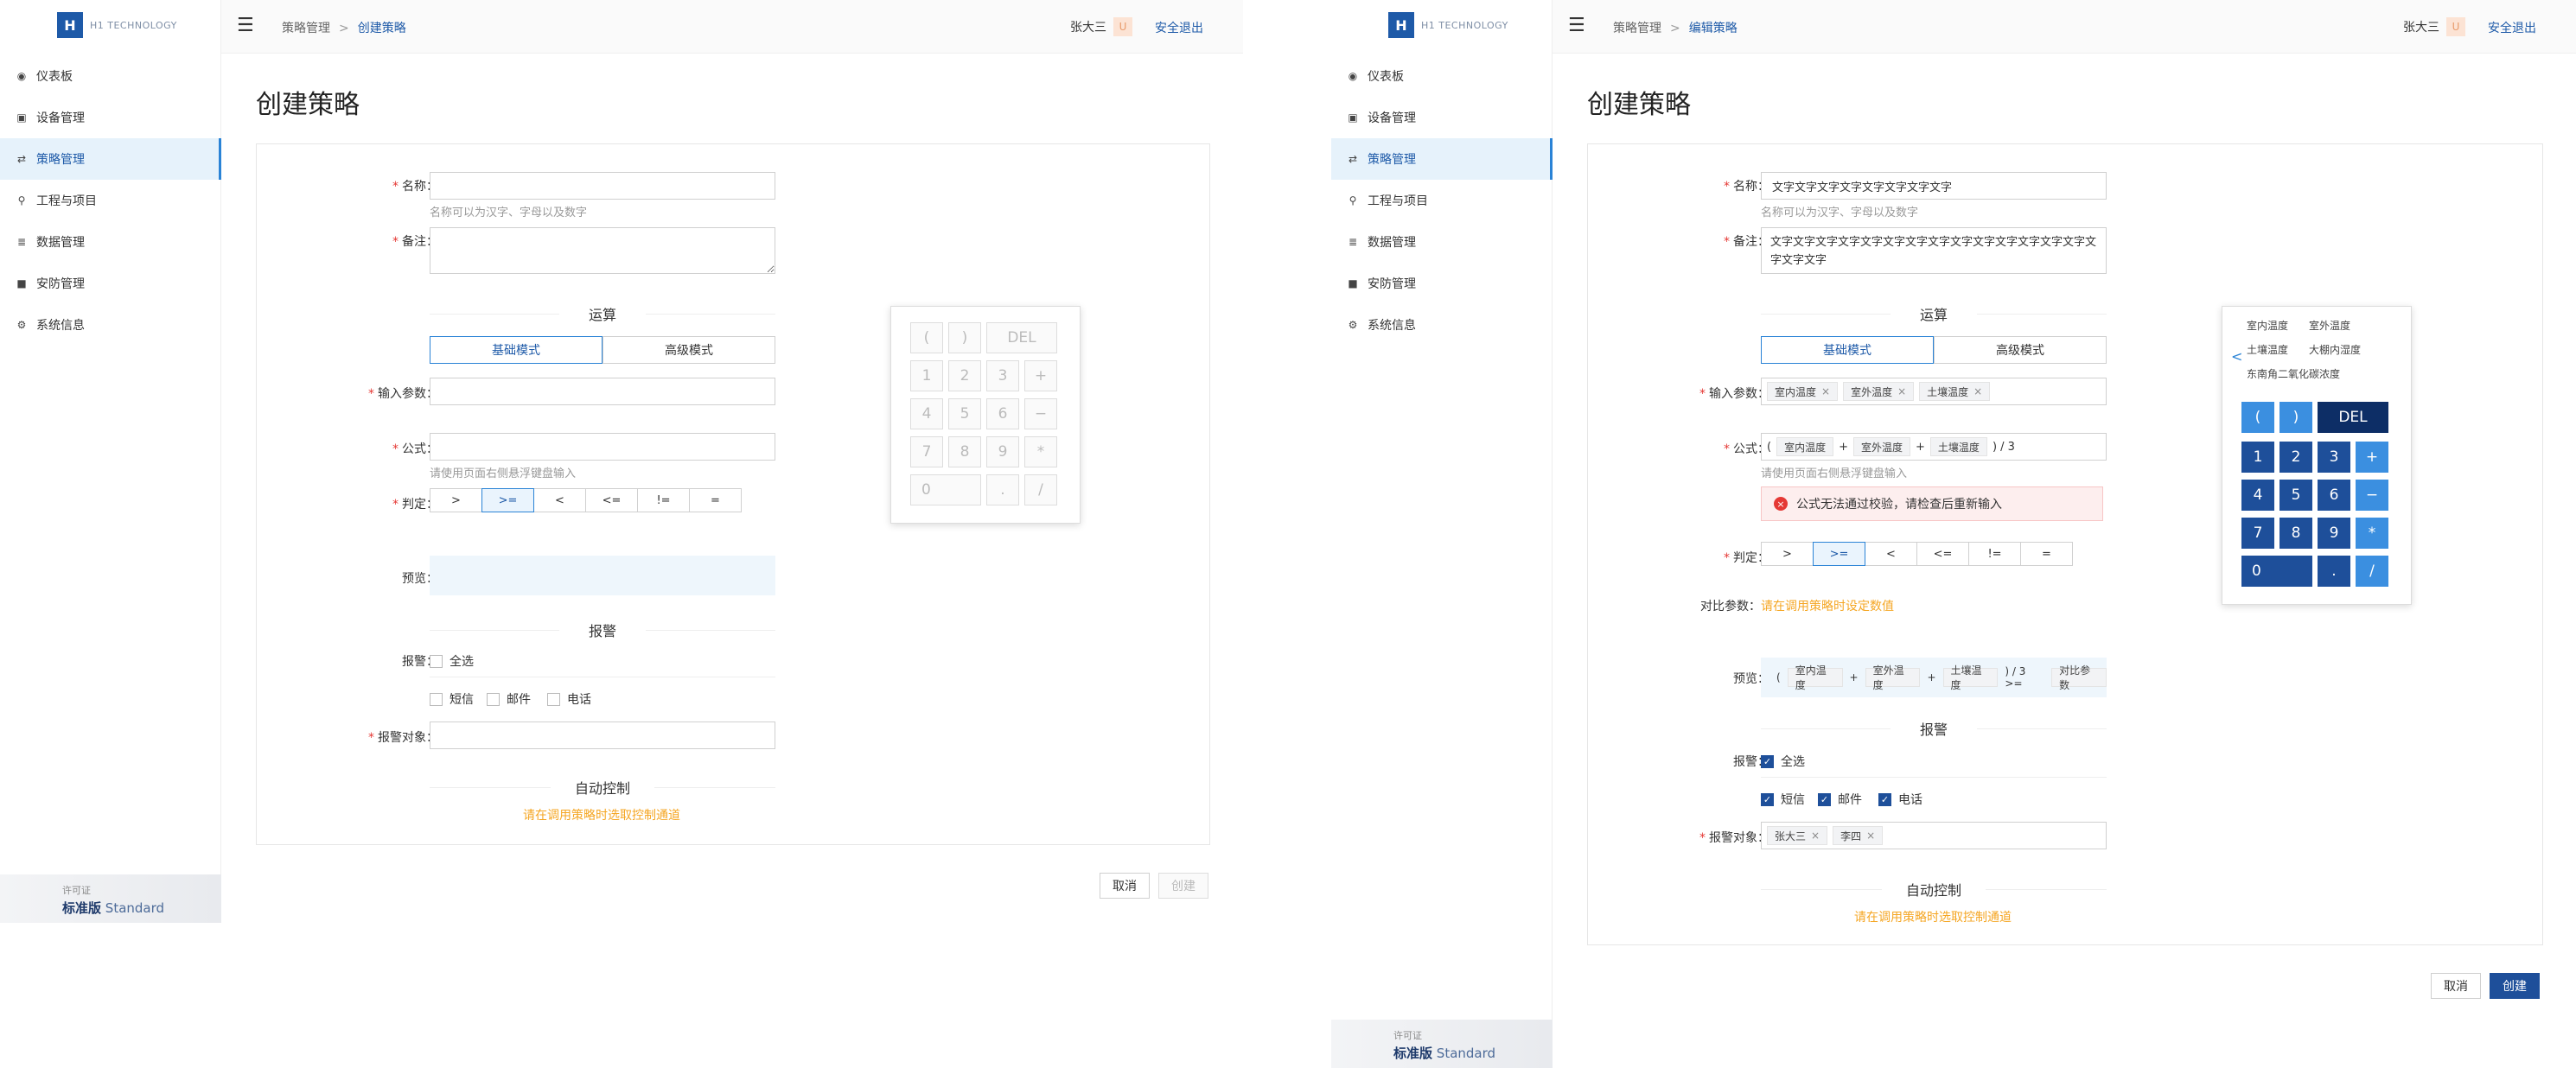 This screenshot has height=1068, width=2576. Describe the element at coordinates (2372, 533) in the screenshot. I see `key-multiply: *` at that location.